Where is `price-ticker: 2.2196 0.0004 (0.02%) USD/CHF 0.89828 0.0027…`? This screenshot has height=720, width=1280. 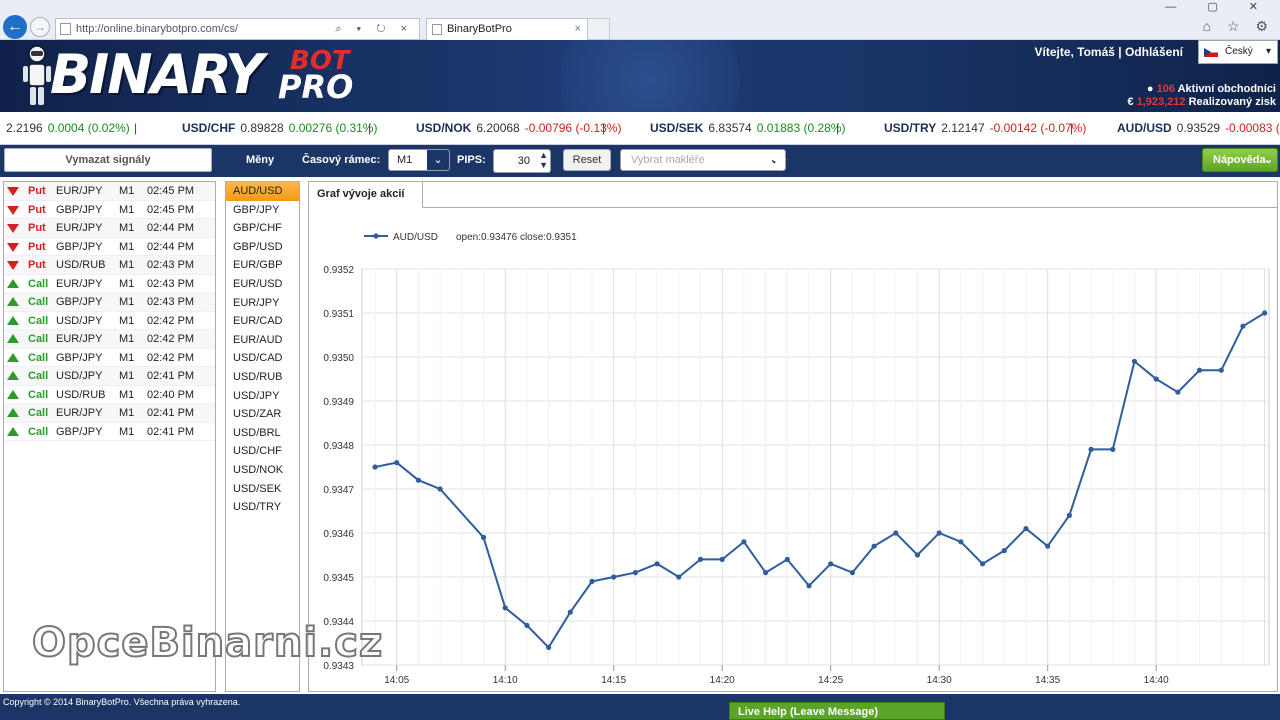
price-ticker: 2.2196 0.0004 (0.02%) USD/CHF 0.89828 0.0027… is located at coordinates (640, 128).